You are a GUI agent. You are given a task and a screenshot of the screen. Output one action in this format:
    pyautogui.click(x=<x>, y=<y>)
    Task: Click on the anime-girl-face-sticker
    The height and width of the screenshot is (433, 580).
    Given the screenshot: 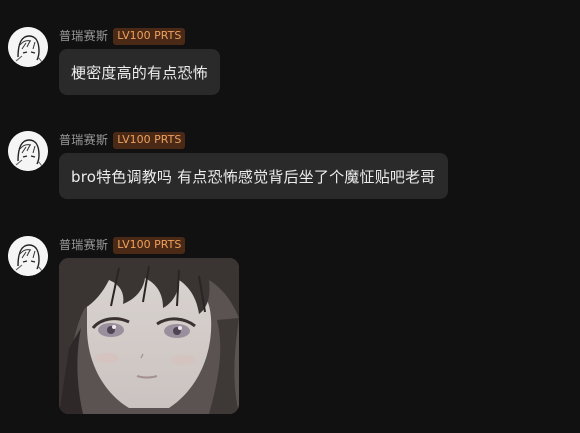 What is the action you would take?
    pyautogui.click(x=149, y=336)
    